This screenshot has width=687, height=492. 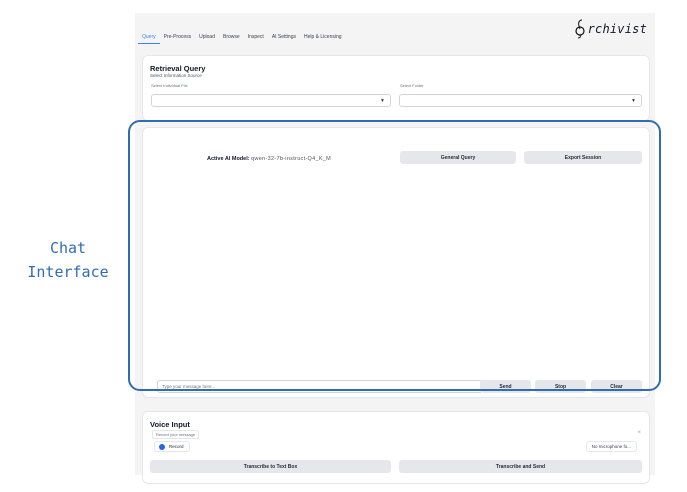 I want to click on close-icon: ×, so click(x=639, y=433).